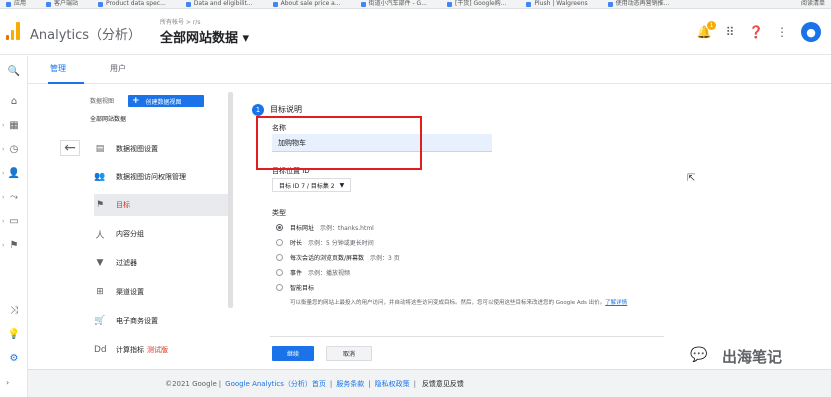 The width and height of the screenshot is (831, 397). I want to click on mouse-cursor-icon: ⇱, so click(691, 178).